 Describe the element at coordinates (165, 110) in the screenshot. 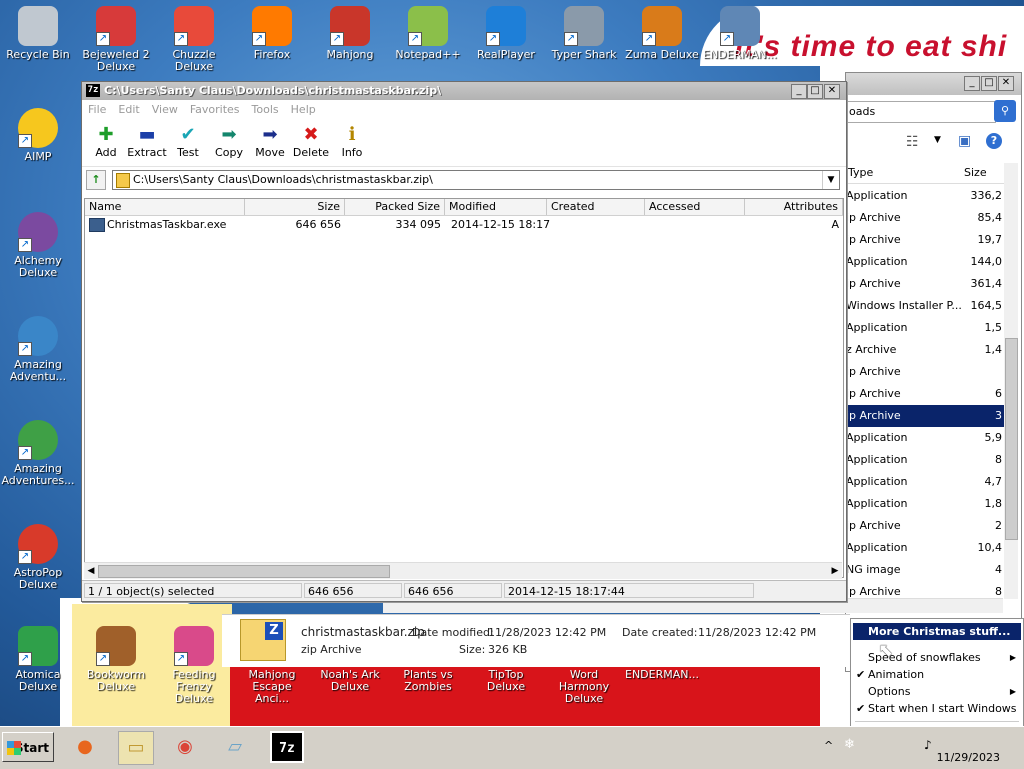

I see `menu-view: View` at that location.